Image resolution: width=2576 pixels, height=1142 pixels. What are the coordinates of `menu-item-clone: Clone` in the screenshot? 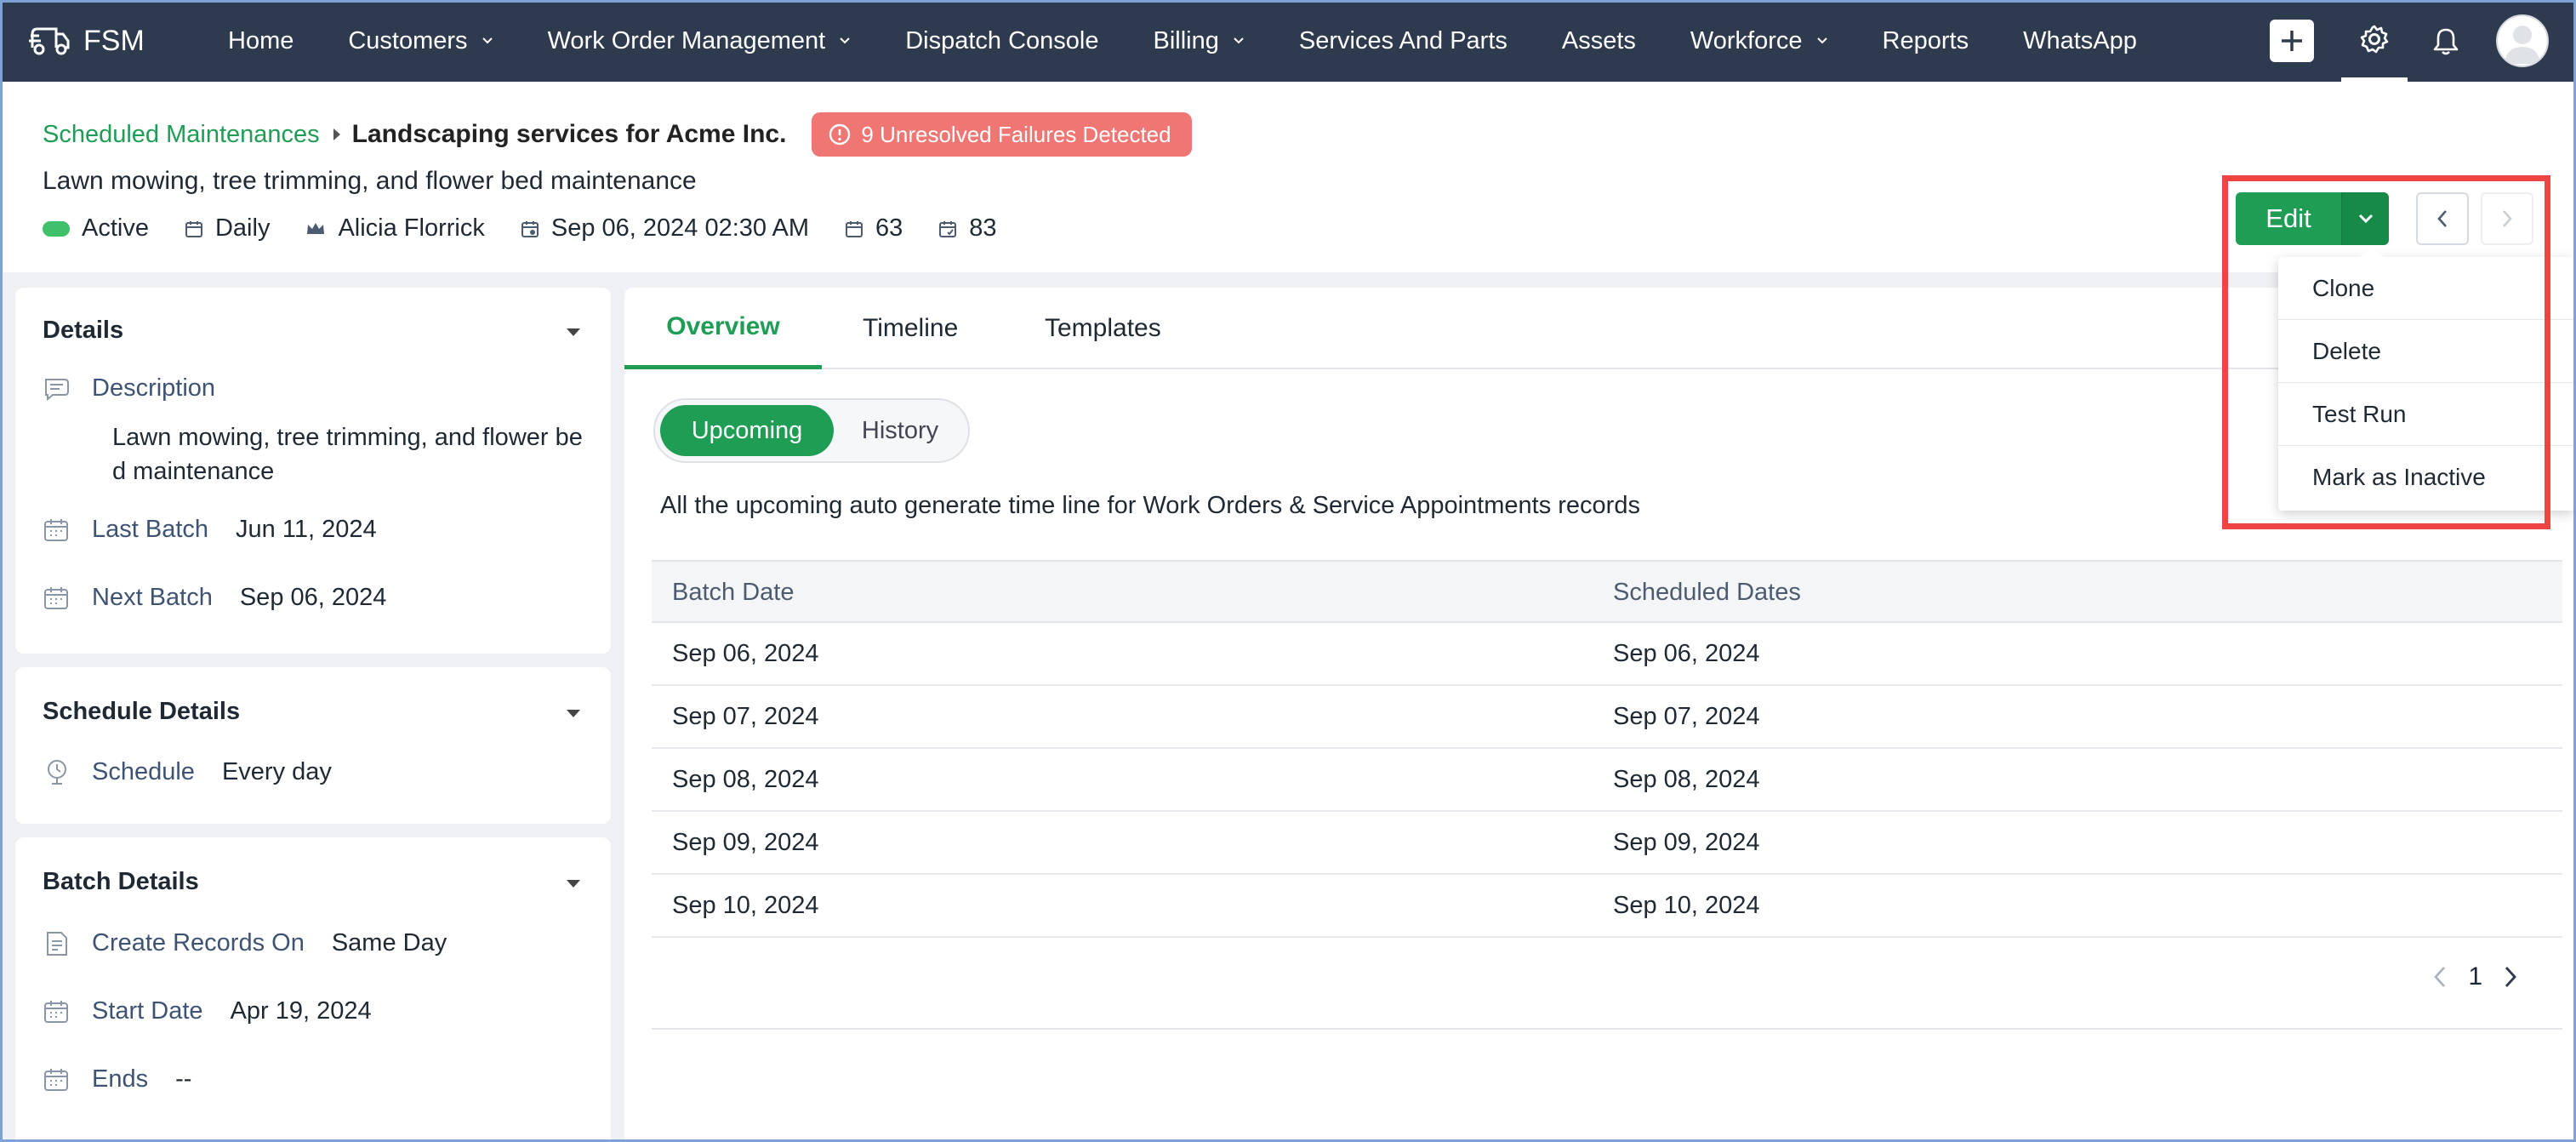 It's located at (2426, 288).